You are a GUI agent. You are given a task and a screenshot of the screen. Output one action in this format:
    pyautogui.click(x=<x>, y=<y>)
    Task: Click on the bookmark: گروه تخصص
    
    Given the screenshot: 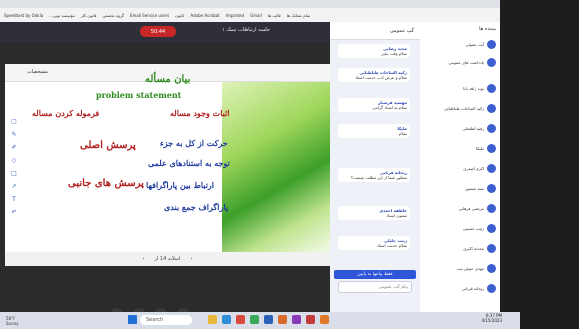 What is the action you would take?
    pyautogui.click(x=112, y=15)
    